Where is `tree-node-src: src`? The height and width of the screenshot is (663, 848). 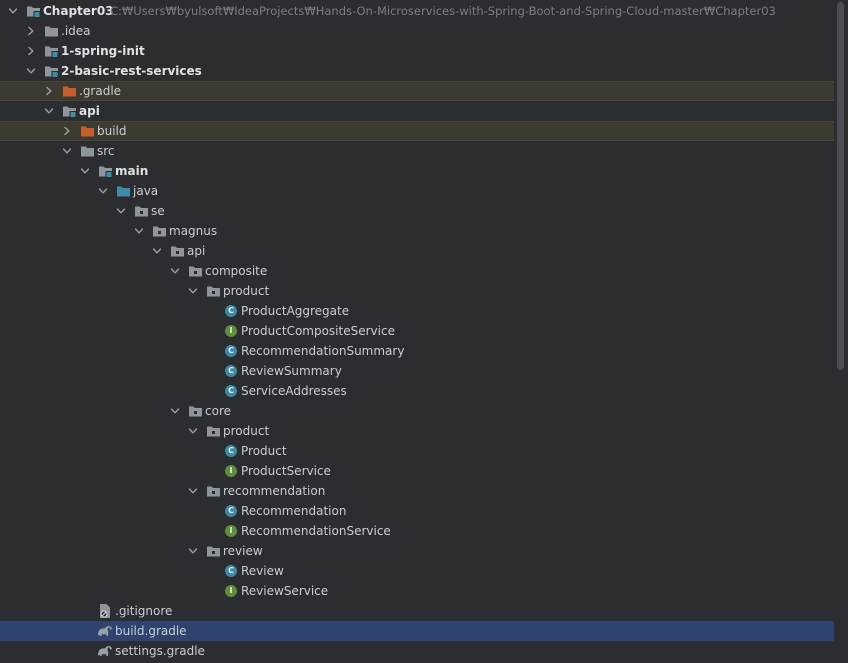 tree-node-src: src is located at coordinates (417, 151).